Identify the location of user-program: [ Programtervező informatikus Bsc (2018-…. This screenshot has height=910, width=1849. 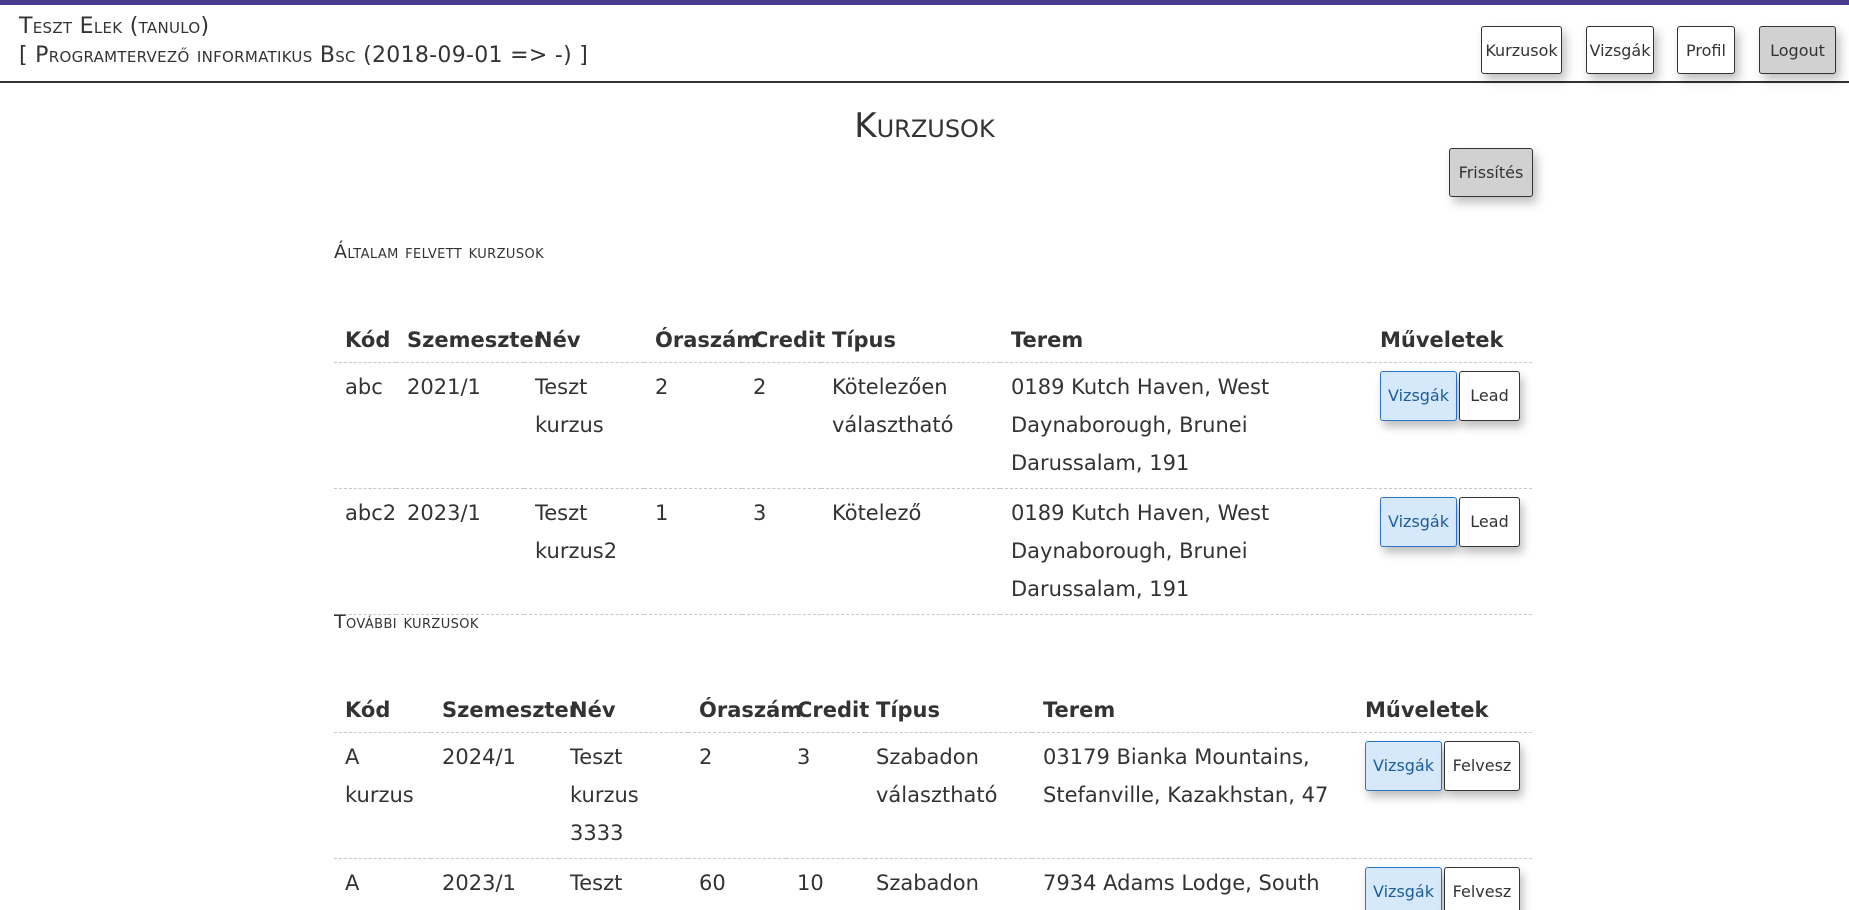
(304, 55).